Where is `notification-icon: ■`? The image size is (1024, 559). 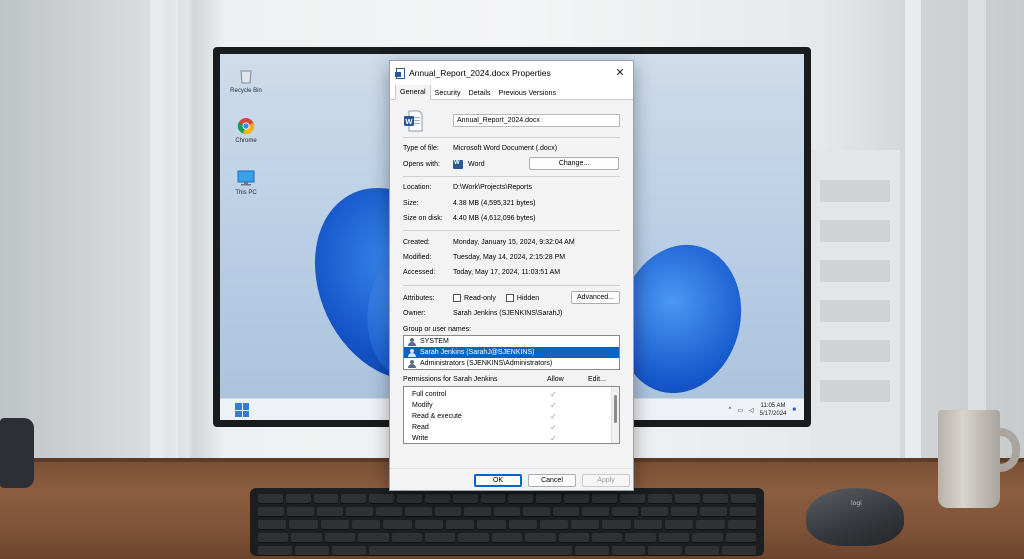 notification-icon: ■ is located at coordinates (794, 410).